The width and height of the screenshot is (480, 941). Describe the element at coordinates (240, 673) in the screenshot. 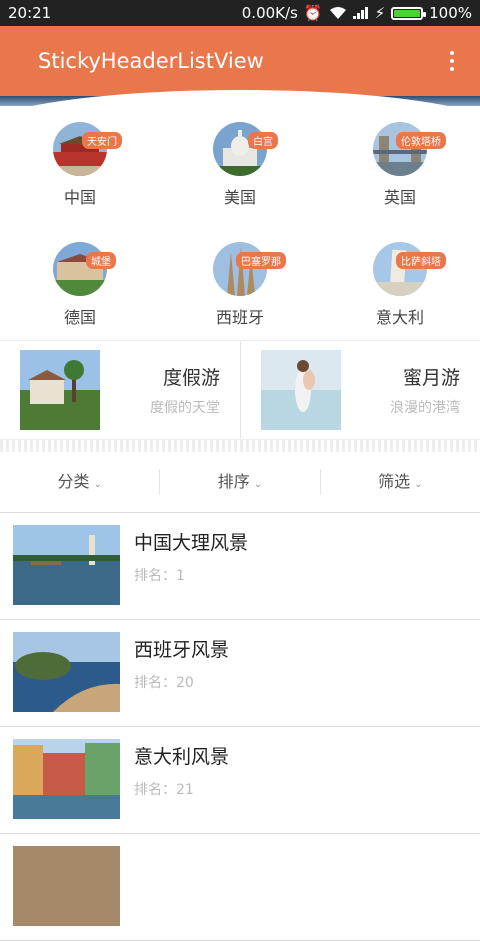

I see `list-item: 西班牙风景 排名：20` at that location.